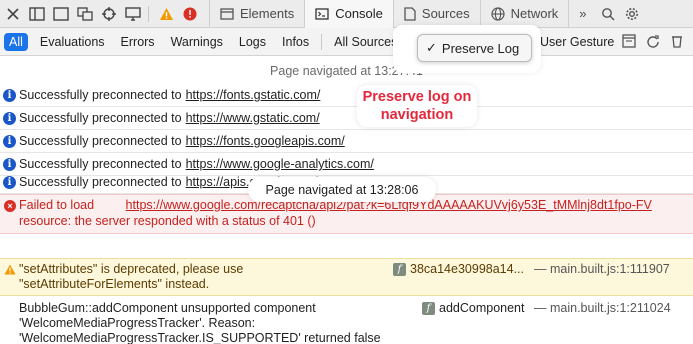 This screenshot has height=344, width=693. I want to click on tab-sources: Sources, so click(436, 14).